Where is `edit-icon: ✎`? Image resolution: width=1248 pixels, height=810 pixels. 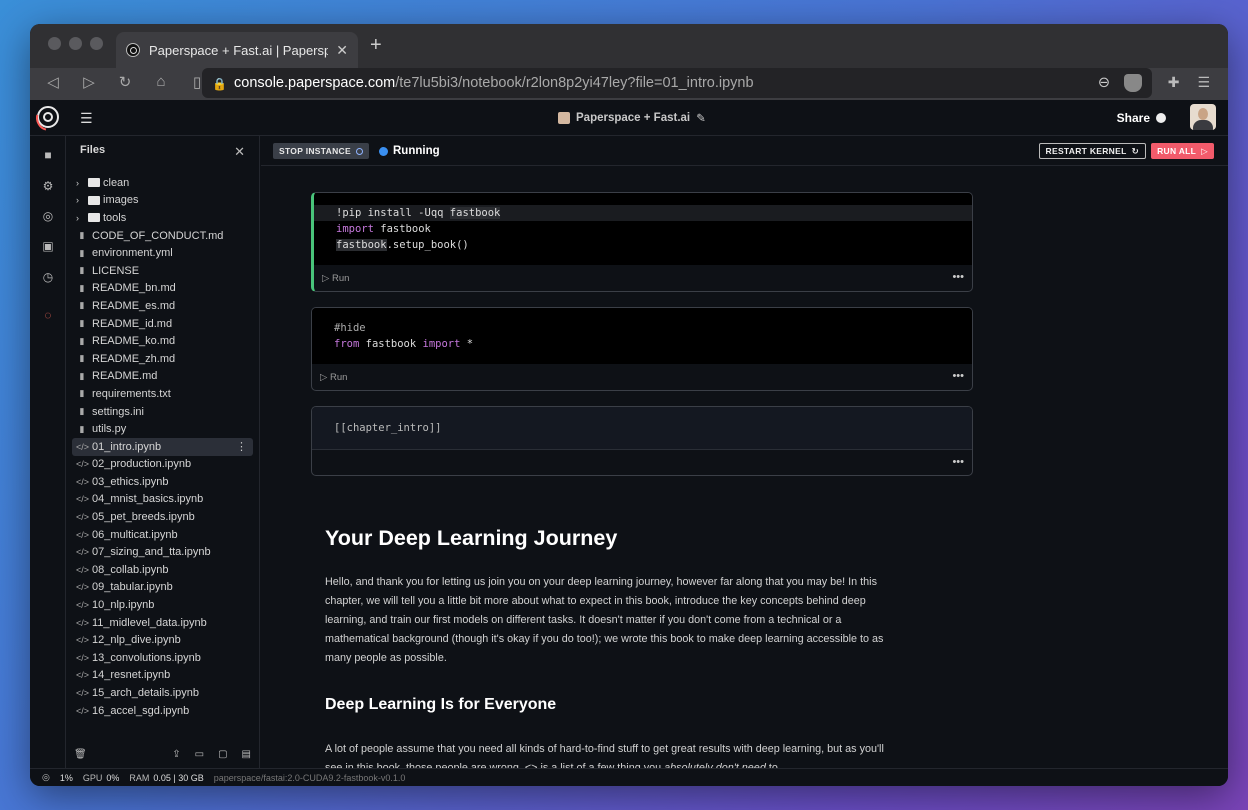
edit-icon: ✎ is located at coordinates (701, 118).